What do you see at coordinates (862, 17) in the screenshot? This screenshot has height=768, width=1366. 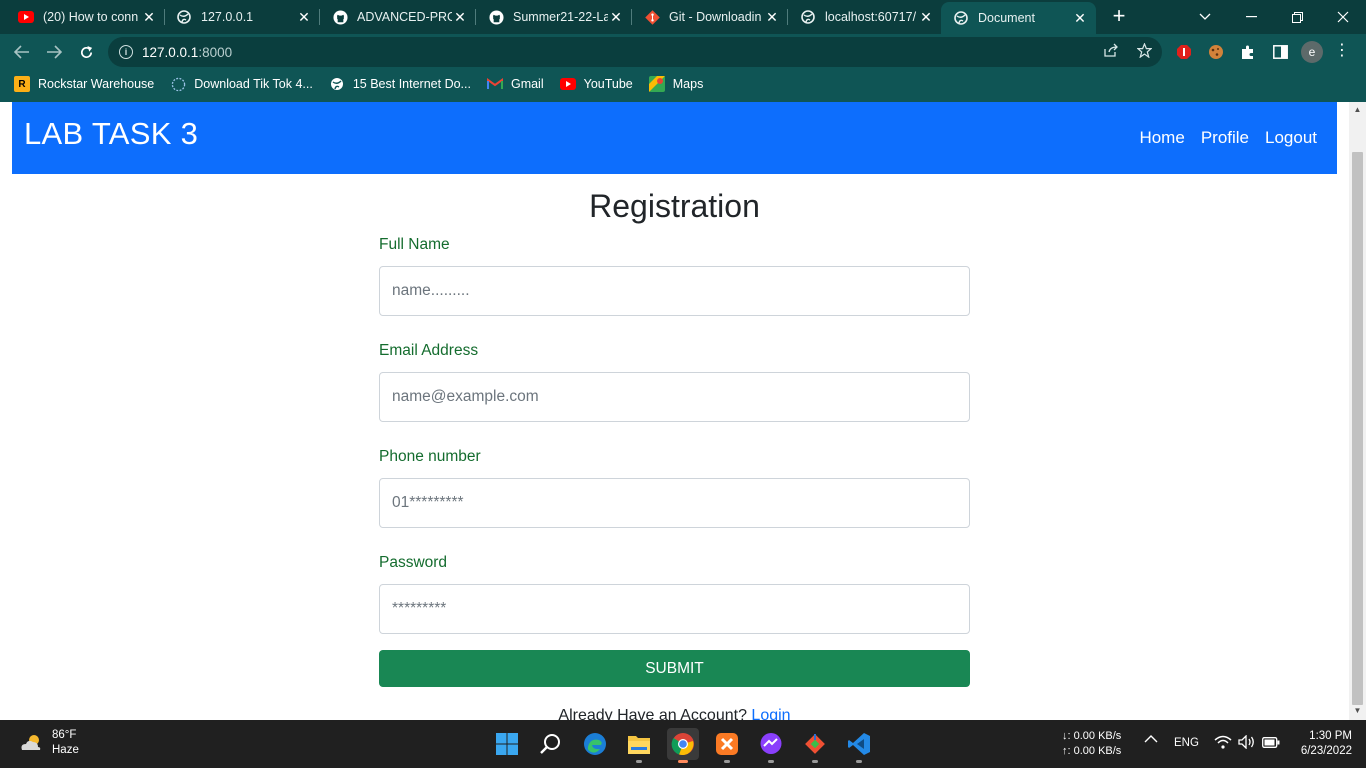 I see `browser-tab: localhost:60717/ ✕` at bounding box center [862, 17].